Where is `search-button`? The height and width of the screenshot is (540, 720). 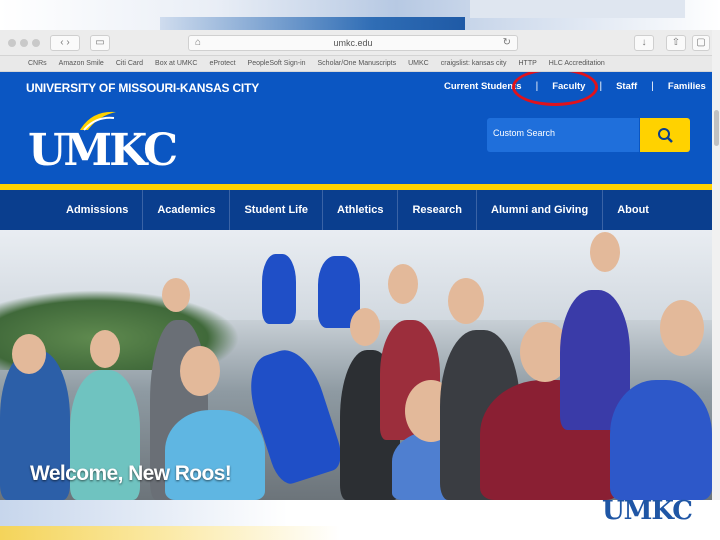
search-button is located at coordinates (665, 135).